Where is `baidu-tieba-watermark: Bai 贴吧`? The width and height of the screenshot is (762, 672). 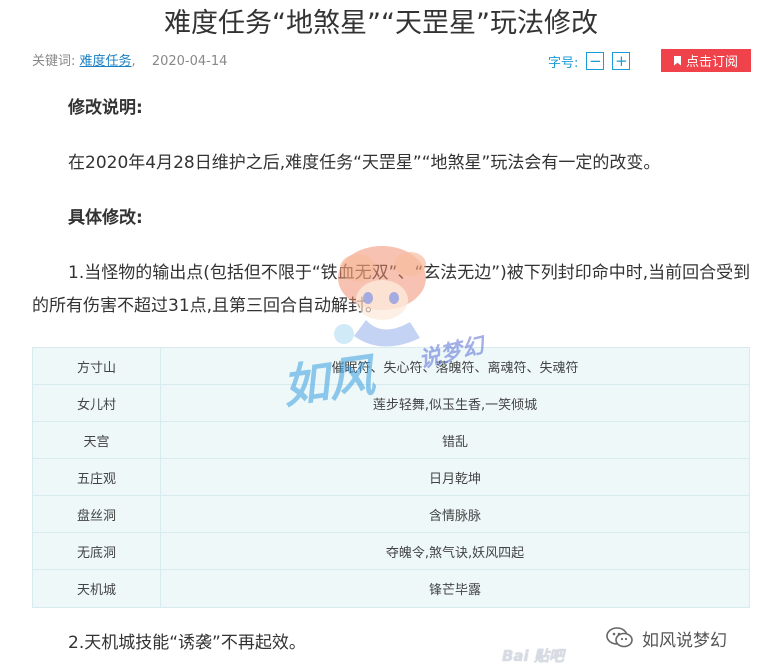
baidu-tieba-watermark: Bai 贴吧 is located at coordinates (533, 656).